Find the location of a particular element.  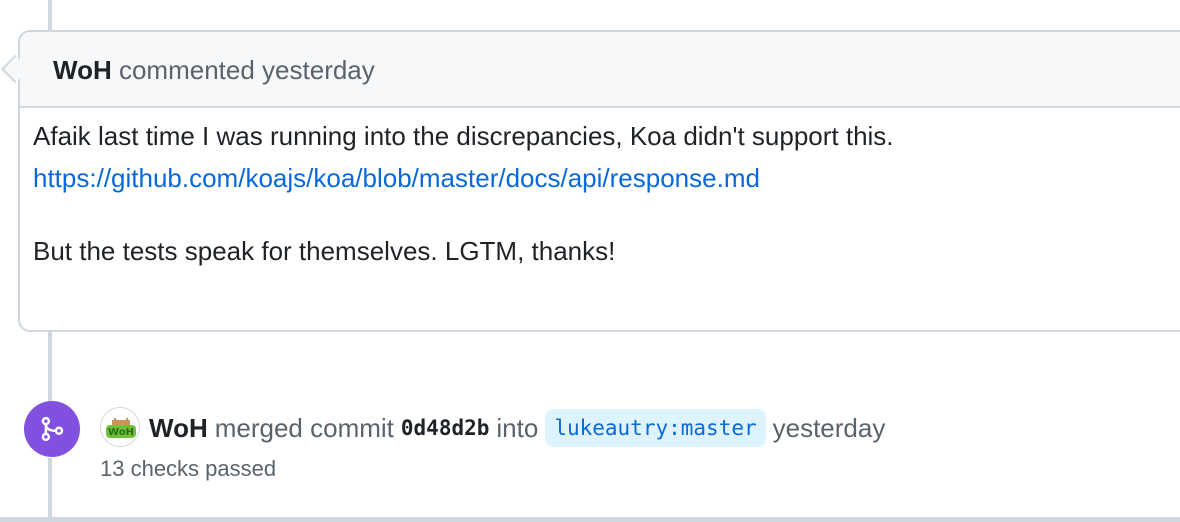

git-merge-icon is located at coordinates (52, 429).